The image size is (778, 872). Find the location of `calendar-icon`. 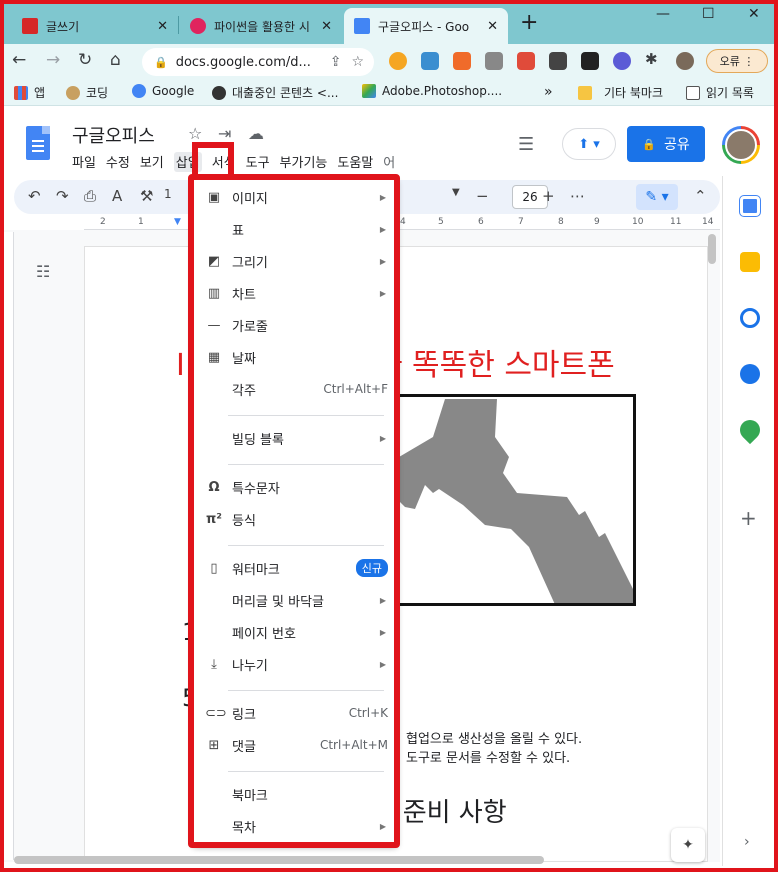

calendar-icon is located at coordinates (750, 206).